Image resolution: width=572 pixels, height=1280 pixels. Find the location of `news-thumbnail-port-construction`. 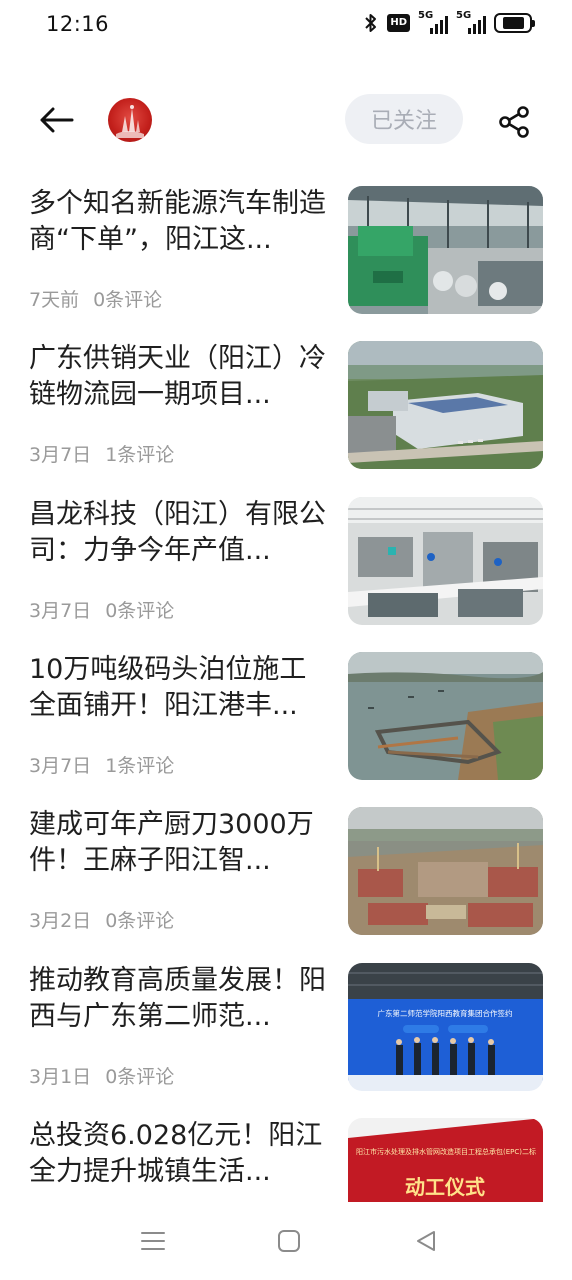

news-thumbnail-port-construction is located at coordinates (445, 716).